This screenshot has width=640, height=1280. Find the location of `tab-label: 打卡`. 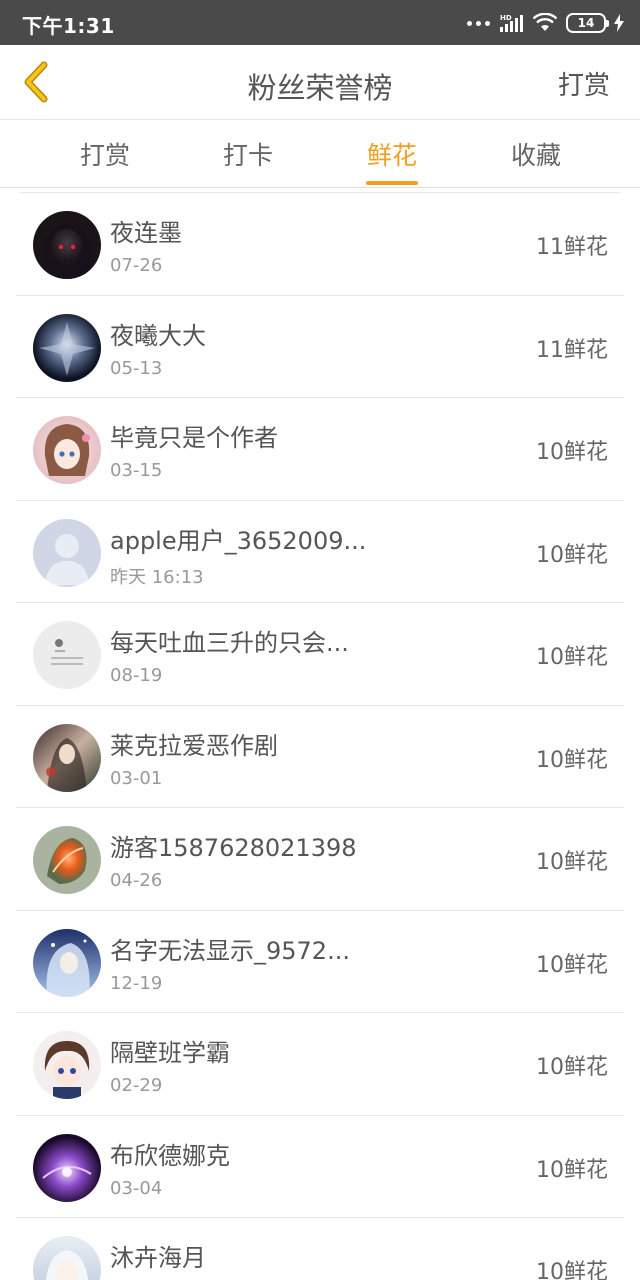

tab-label: 打卡 is located at coordinates (247, 155).